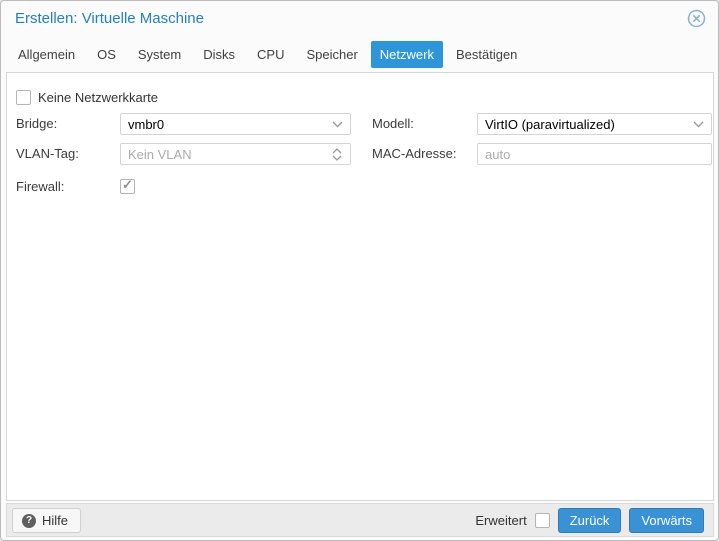  I want to click on footer-toolbar: ? Hilfe Erweitert Zurück Vorwärts, so click(360, 520).